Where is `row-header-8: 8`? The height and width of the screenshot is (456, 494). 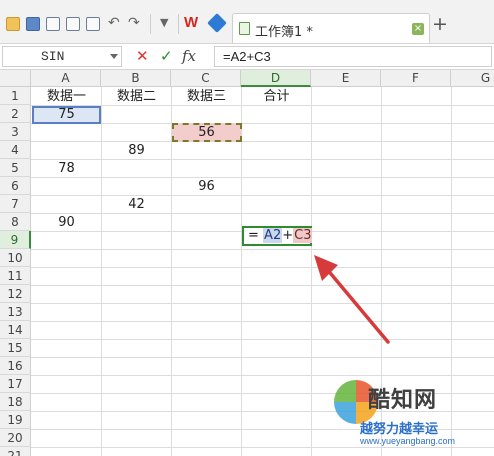
row-header-8: 8 is located at coordinates (15, 222).